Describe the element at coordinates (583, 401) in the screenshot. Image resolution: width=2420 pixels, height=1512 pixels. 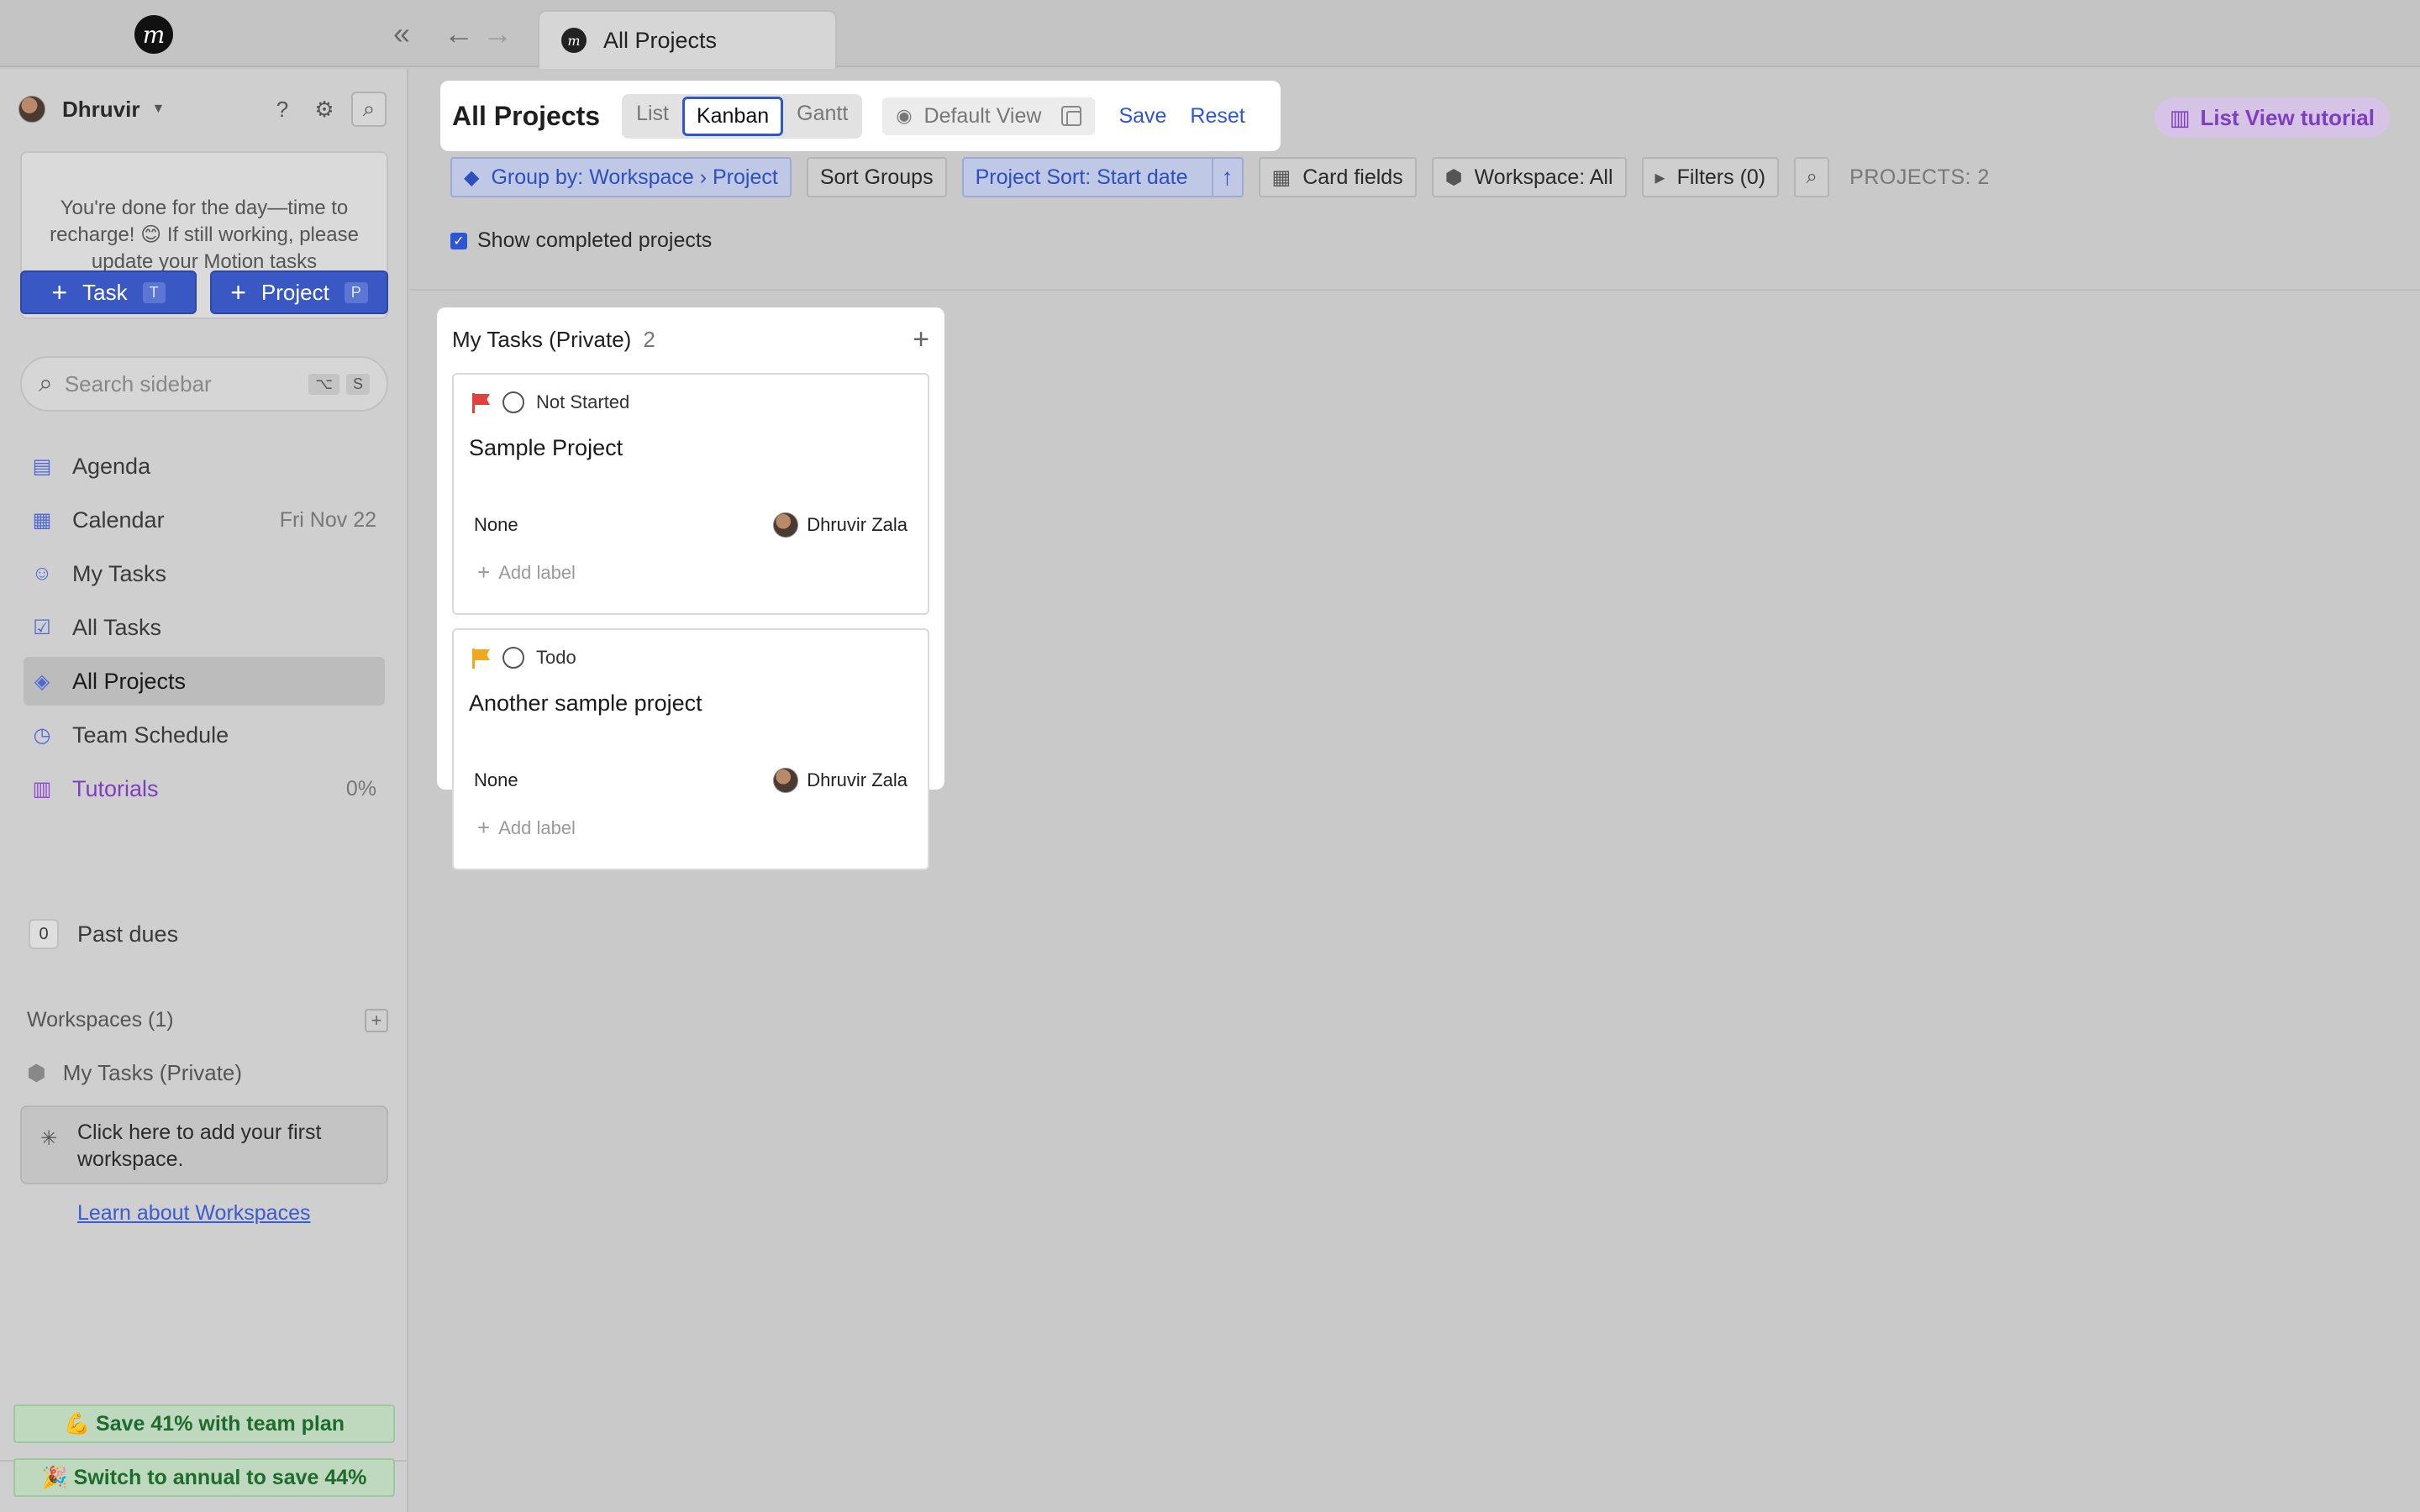
I see `status-label: Not Started` at that location.